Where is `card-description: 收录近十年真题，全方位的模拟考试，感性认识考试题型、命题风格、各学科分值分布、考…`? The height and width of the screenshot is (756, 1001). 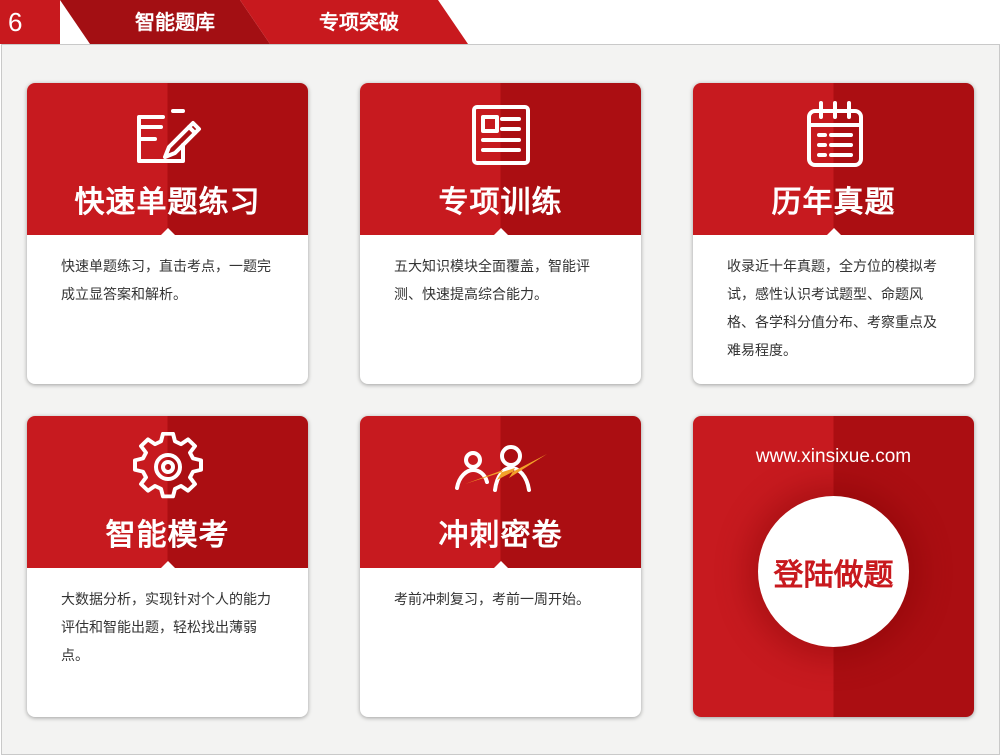
card-description: 收录近十年真题，全方位的模拟考试，感性认识考试题型、命题风格、各学科分值分布、考… is located at coordinates (832, 309).